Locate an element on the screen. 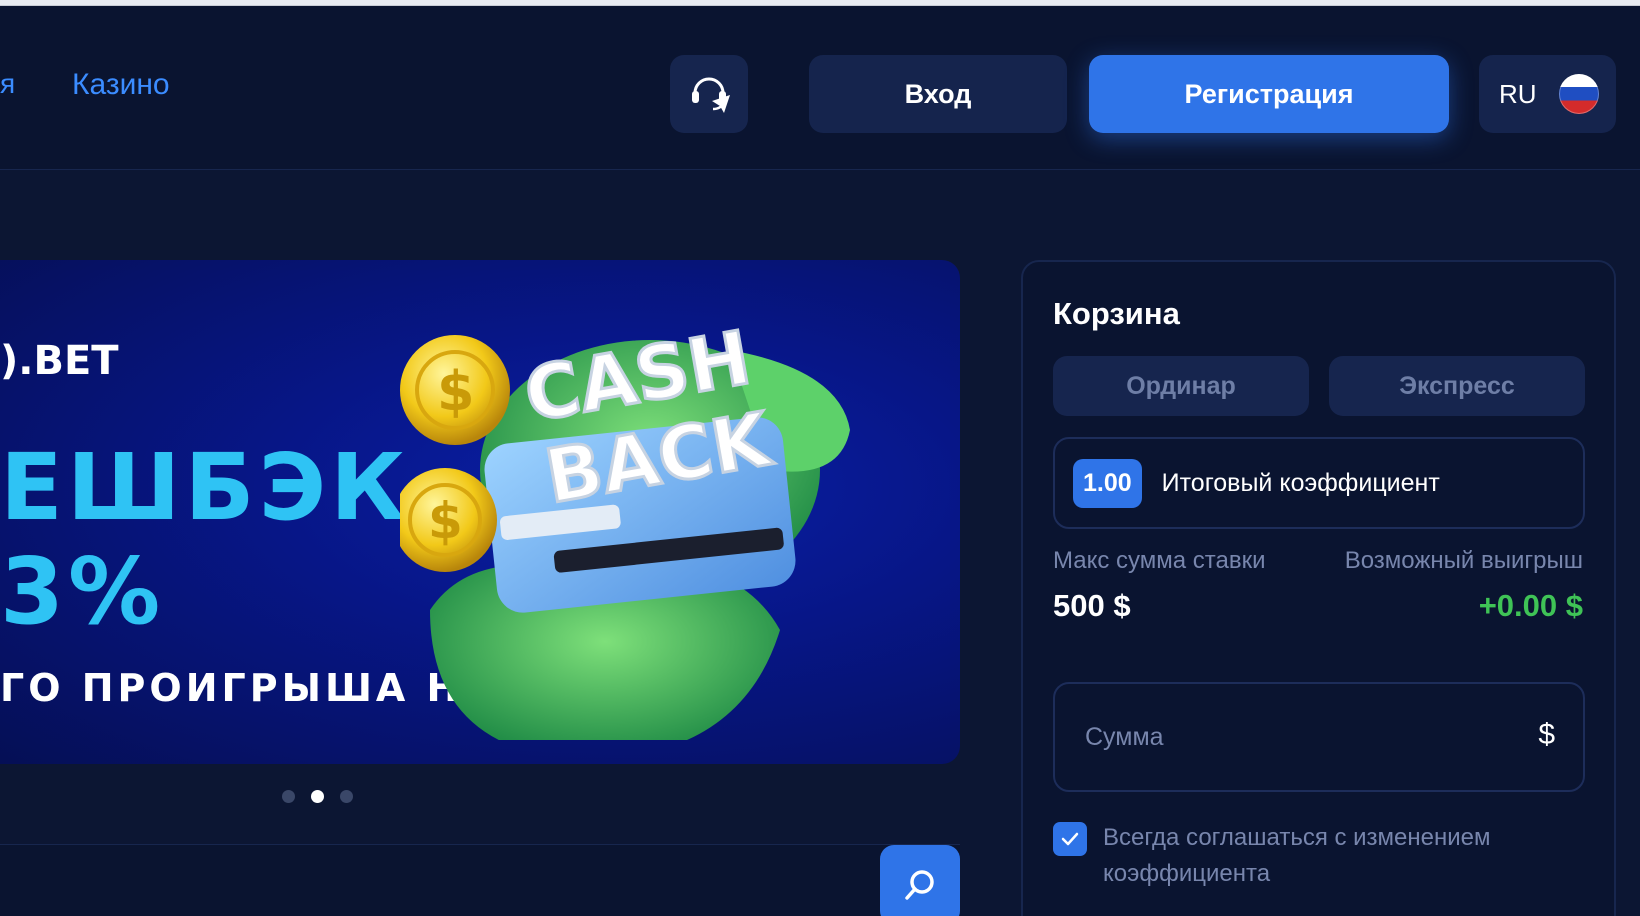 This screenshot has width=1640, height=916. language-selector: RU is located at coordinates (1547, 94).